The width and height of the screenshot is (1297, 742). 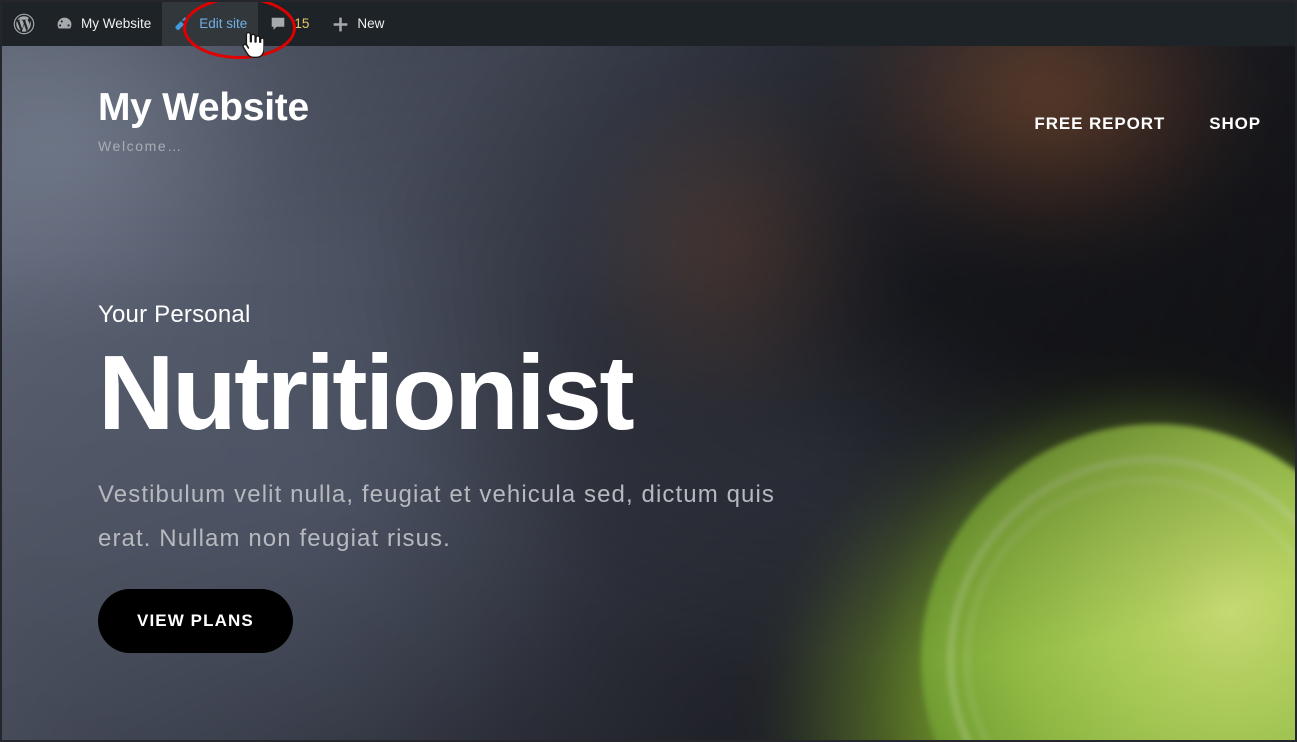 I want to click on wordpress-admin-bar: My Website Edit site 15 New, so click(x=648, y=24).